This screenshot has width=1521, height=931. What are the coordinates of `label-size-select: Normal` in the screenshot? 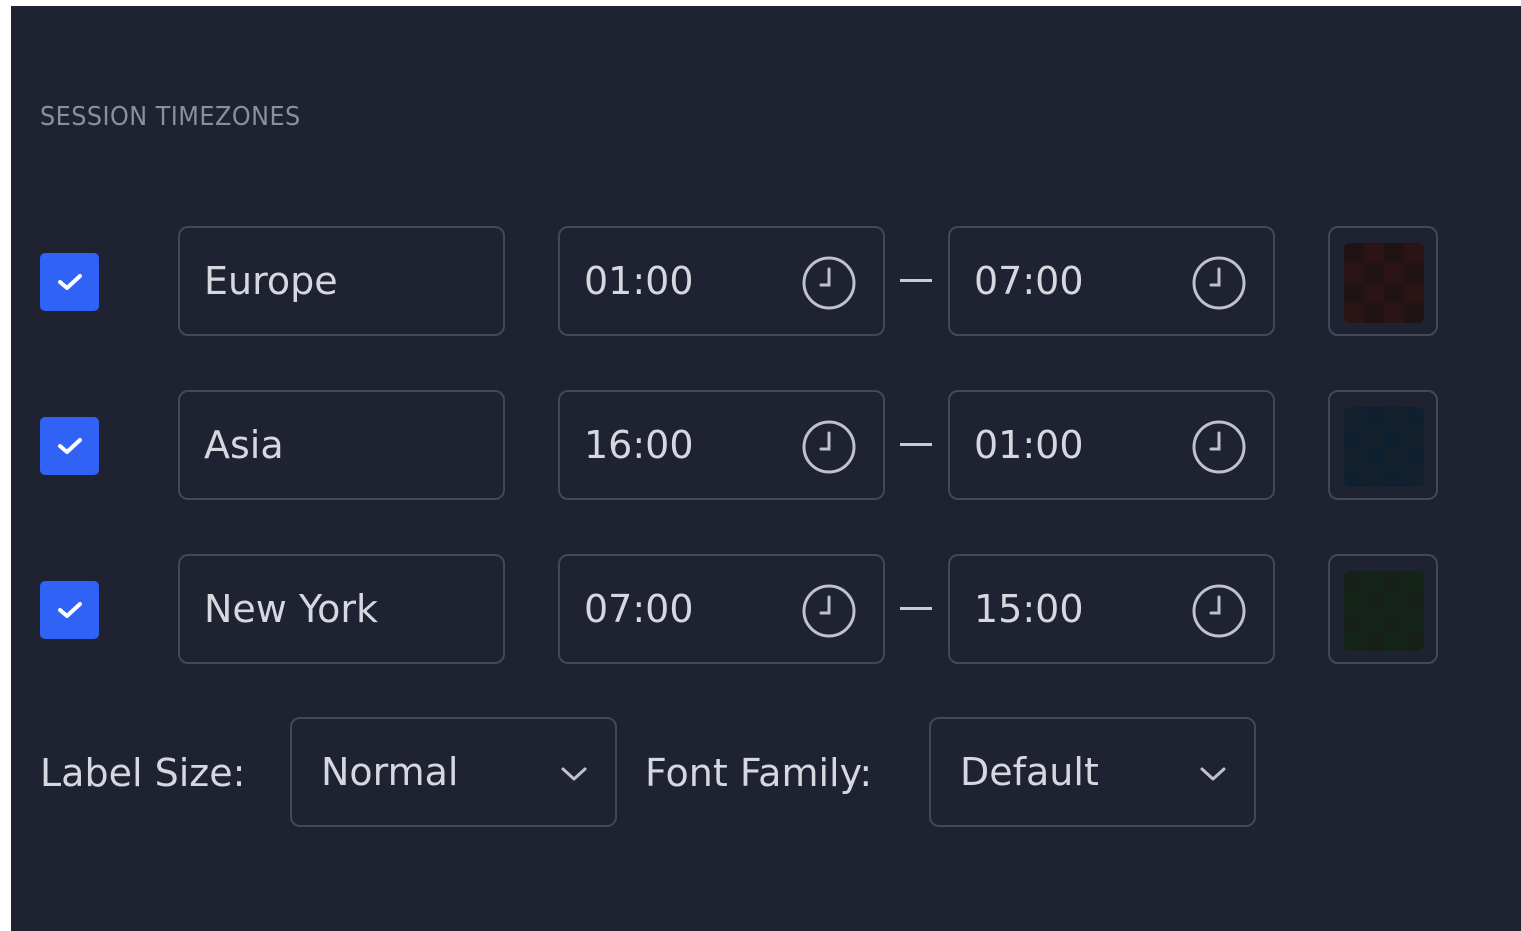 It's located at (453, 772).